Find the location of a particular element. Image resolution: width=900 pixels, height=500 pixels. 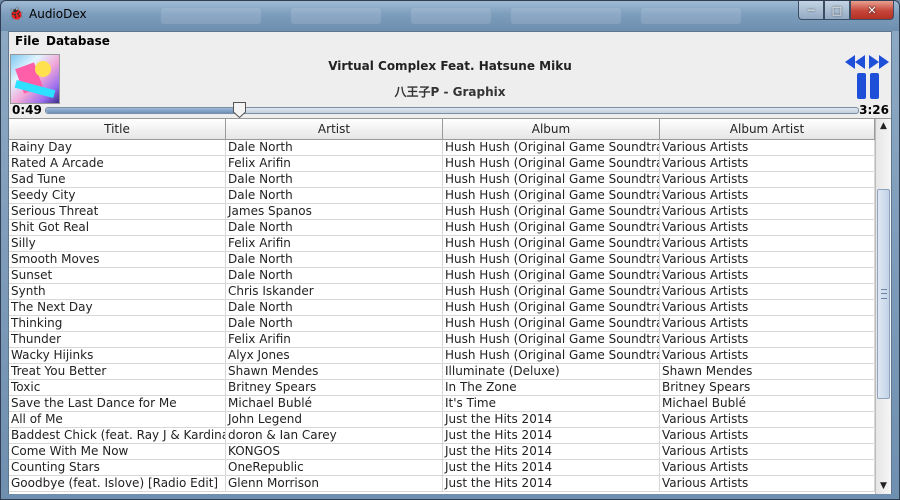

table-cell: Treat You Better is located at coordinates (117, 372).